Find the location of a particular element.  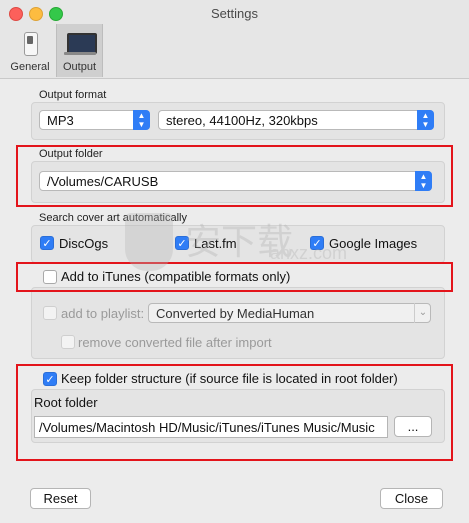

highlight-box-output-folder is located at coordinates (234, 176).